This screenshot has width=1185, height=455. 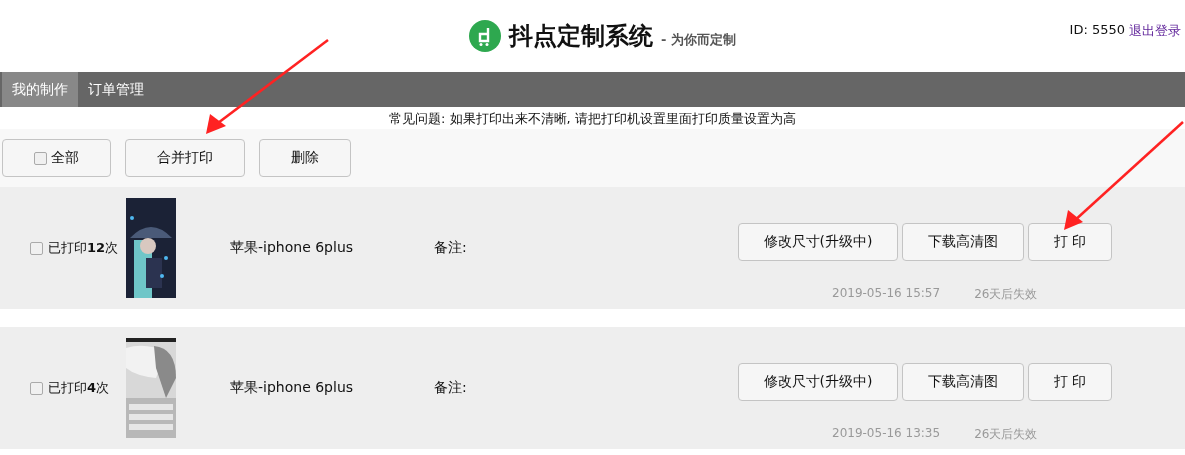 What do you see at coordinates (56, 158) in the screenshot?
I see `select-all-button: 全部` at bounding box center [56, 158].